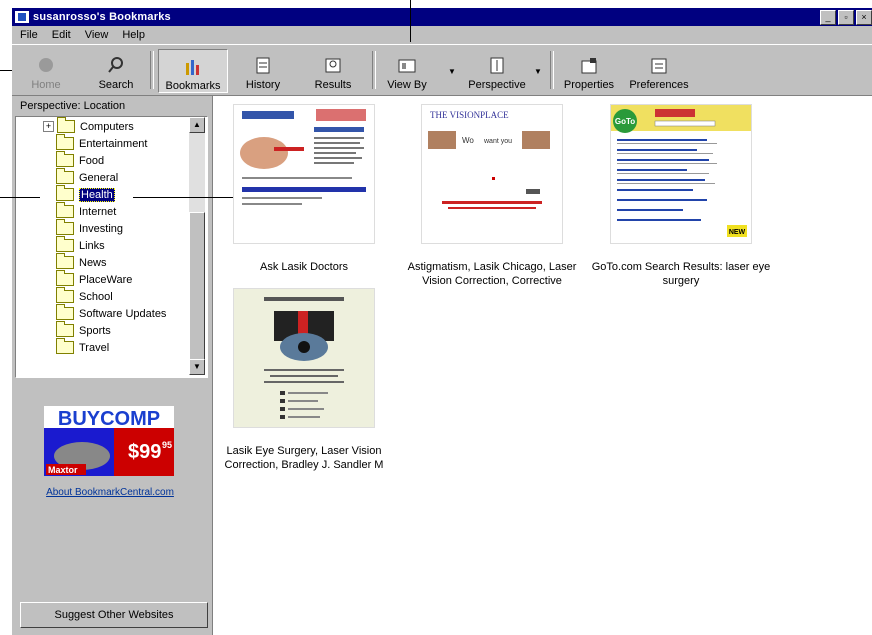 The height and width of the screenshot is (635, 872). What do you see at coordinates (97, 35) in the screenshot?
I see `menu-view: View` at bounding box center [97, 35].